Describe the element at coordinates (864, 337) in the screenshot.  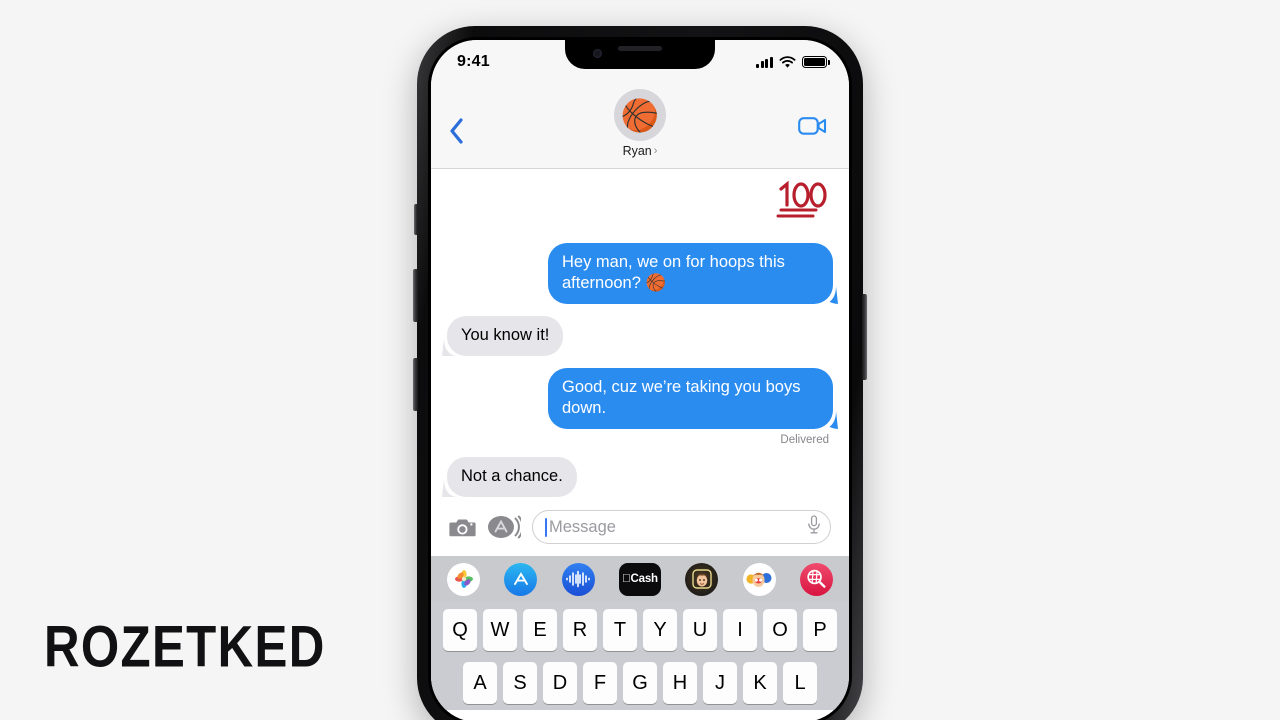
I see `power-button` at that location.